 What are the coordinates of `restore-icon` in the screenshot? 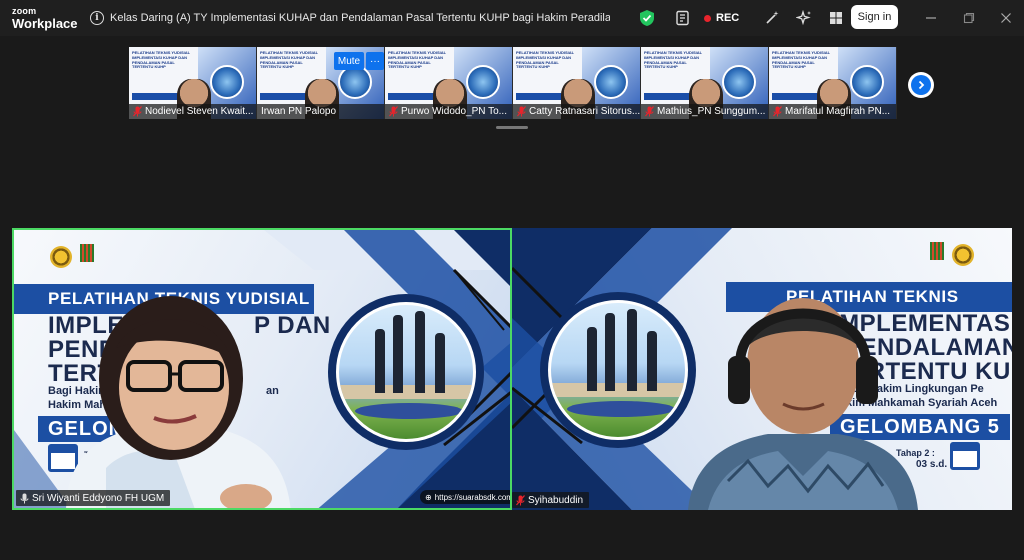 It's located at (969, 18).